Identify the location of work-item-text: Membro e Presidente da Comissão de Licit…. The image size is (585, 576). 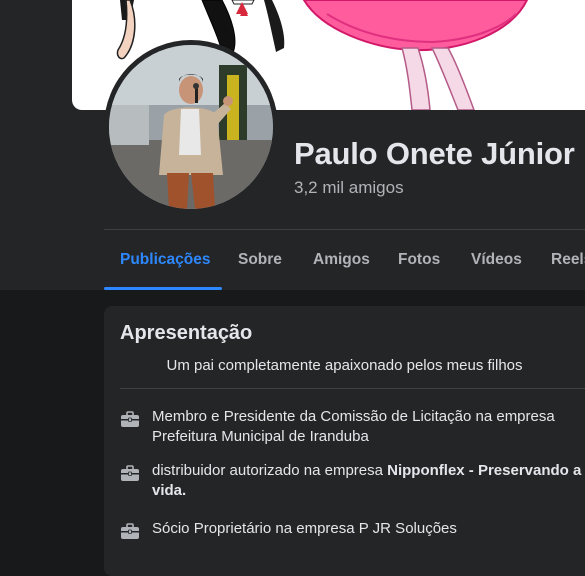
(368, 427).